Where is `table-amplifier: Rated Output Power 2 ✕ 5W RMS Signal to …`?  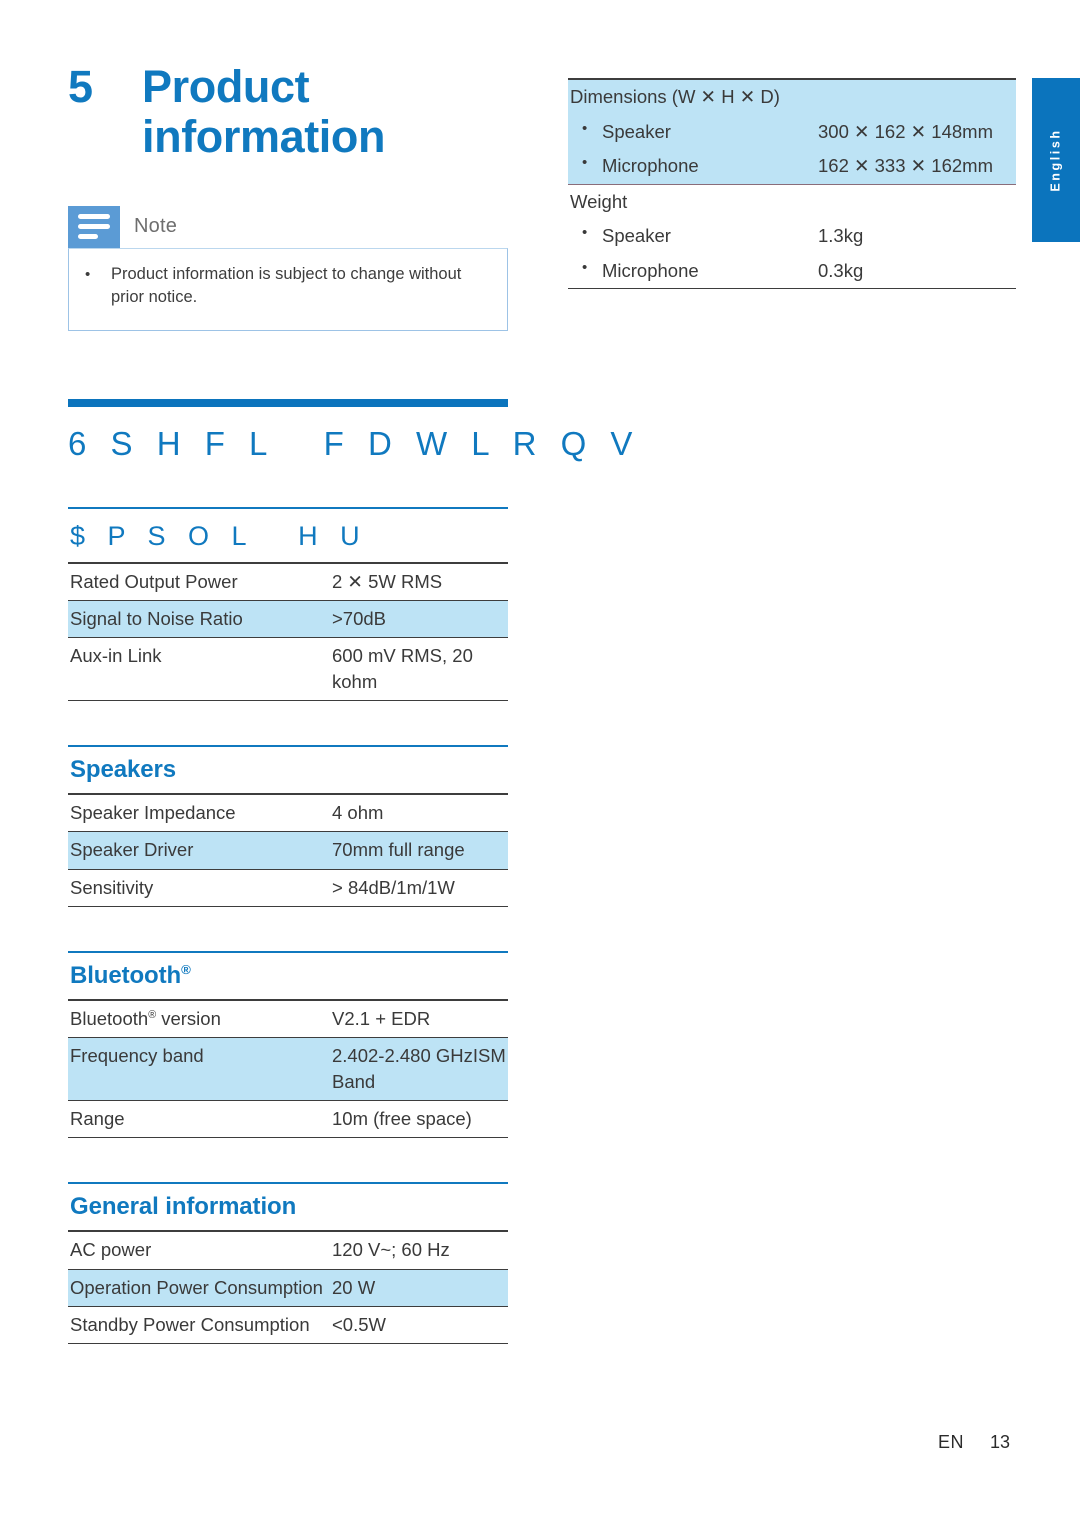
table-amplifier: Rated Output Power 2 ✕ 5W RMS Signal to … is located at coordinates (288, 631).